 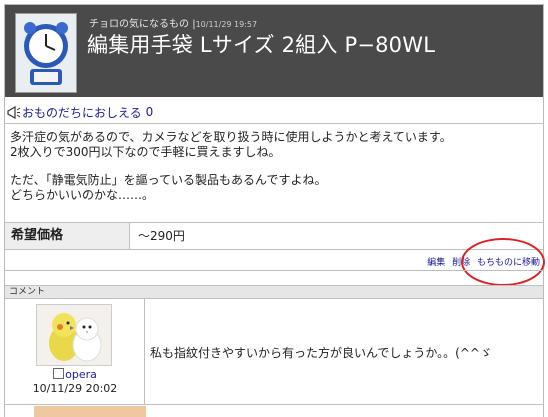 What do you see at coordinates (67, 236) in the screenshot?
I see `price-label: 希望価格` at bounding box center [67, 236].